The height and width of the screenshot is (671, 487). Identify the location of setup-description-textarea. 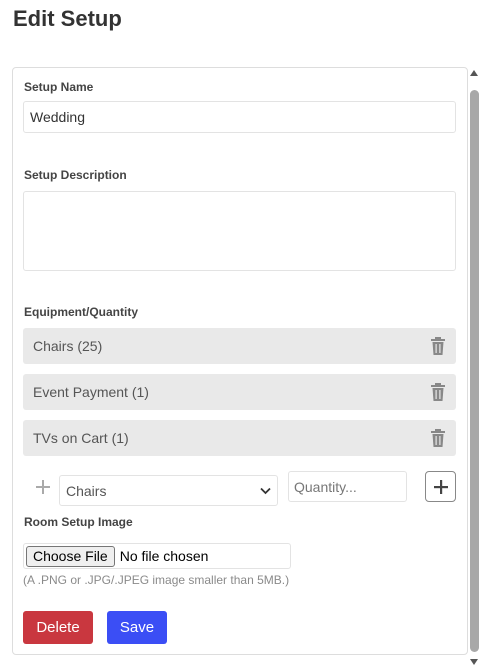
(239, 231).